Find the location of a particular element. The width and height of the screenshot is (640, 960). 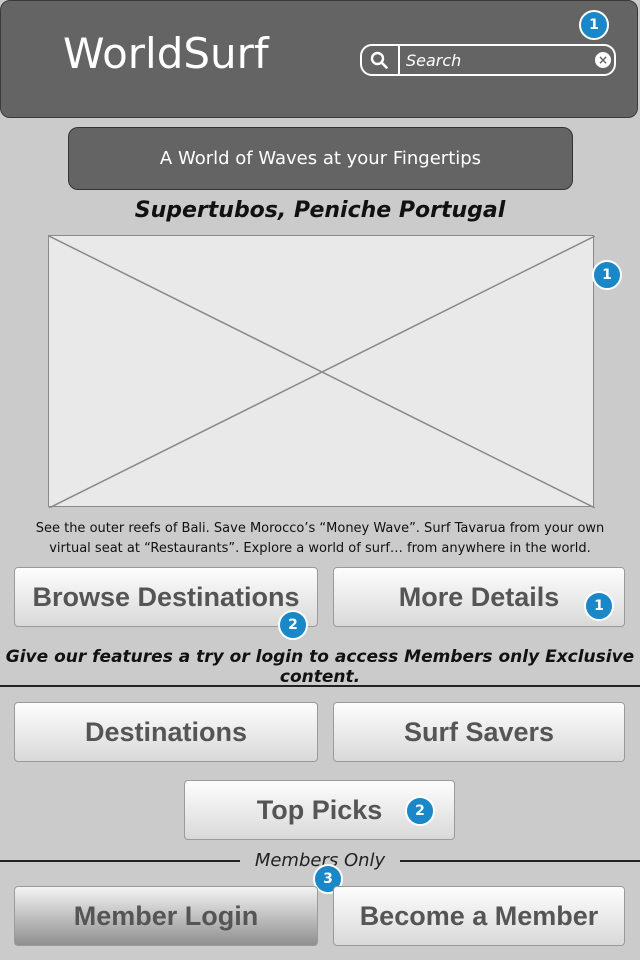

search-input is located at coordinates (496, 60).